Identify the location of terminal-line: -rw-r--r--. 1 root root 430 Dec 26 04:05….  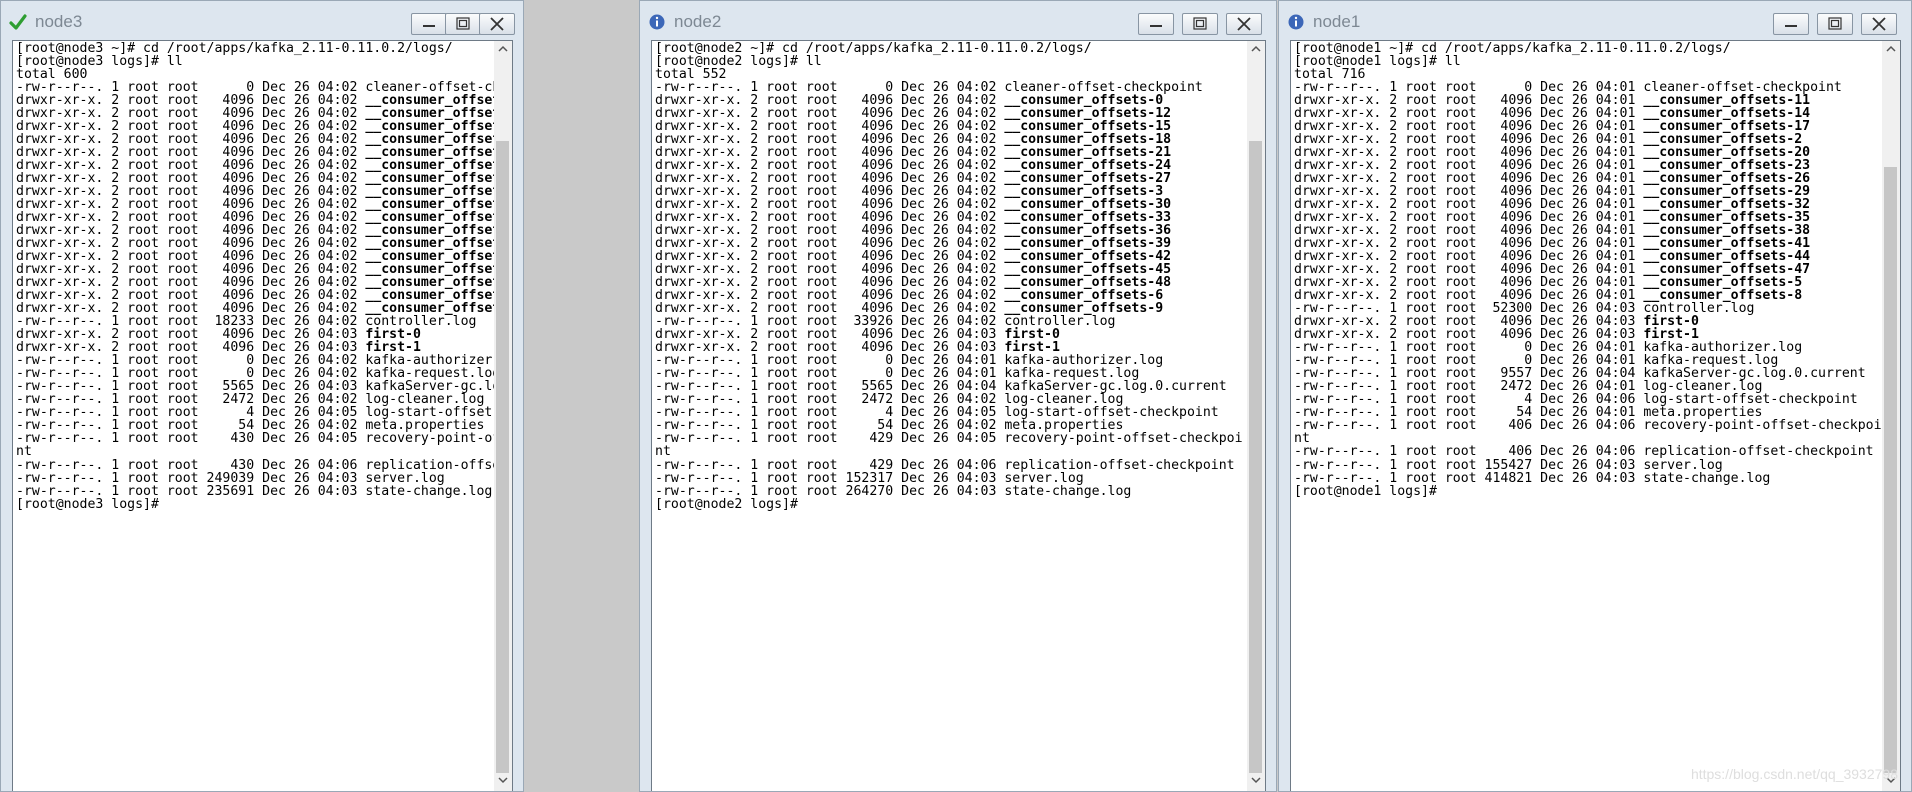
(264, 439).